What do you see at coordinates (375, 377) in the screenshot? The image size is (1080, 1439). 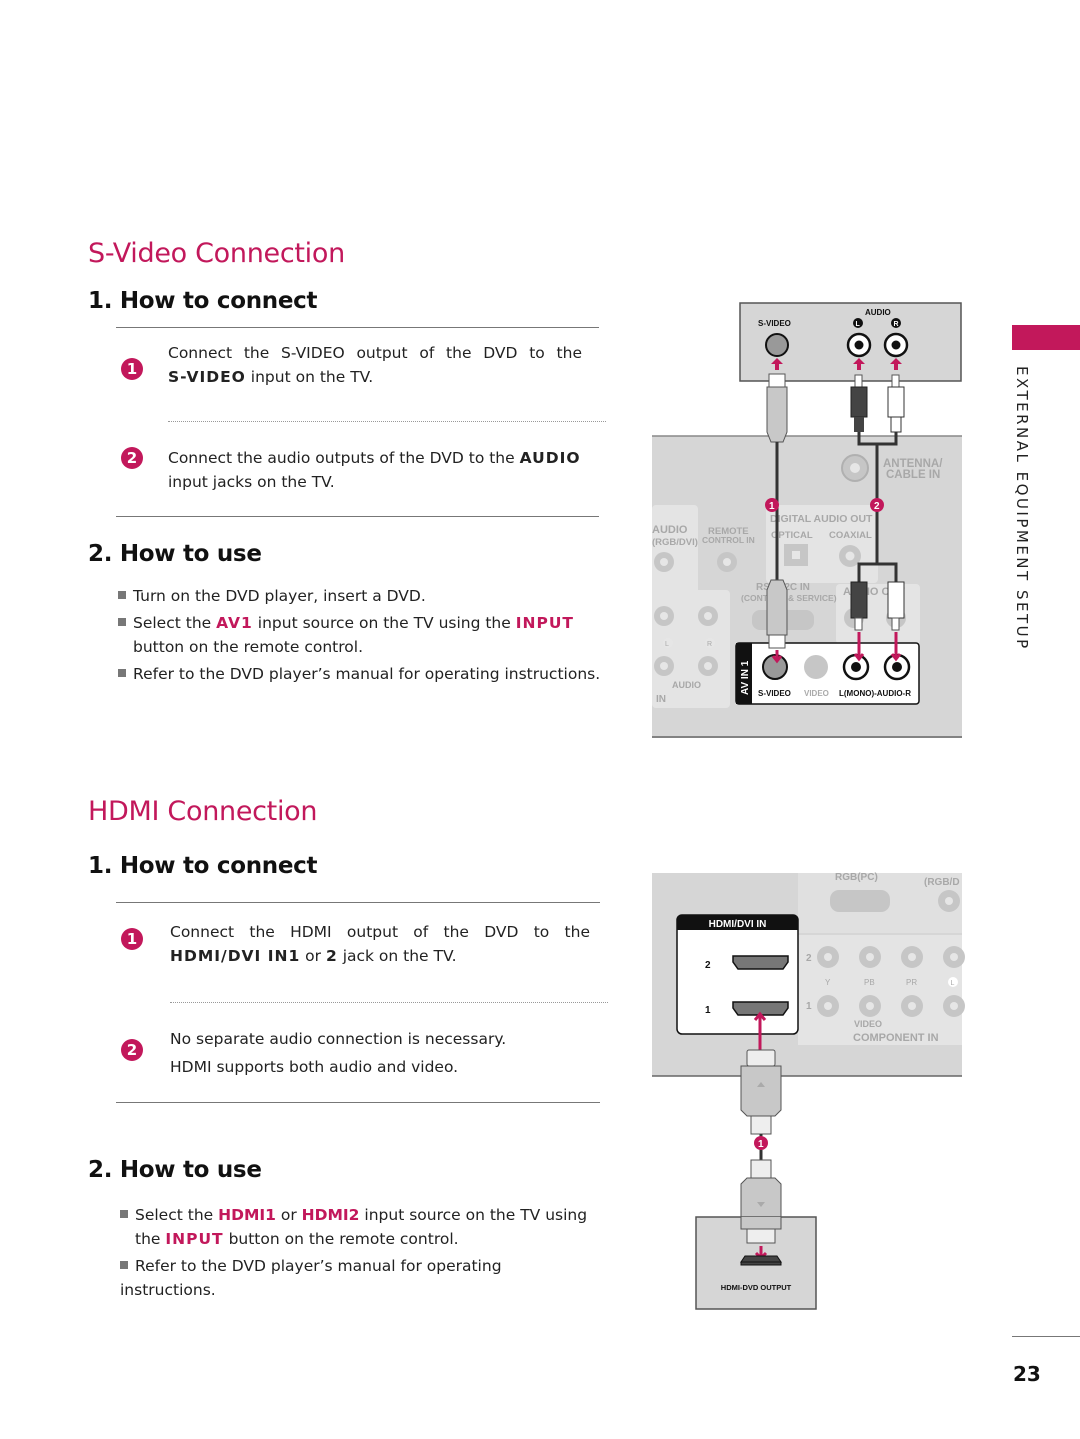 I see `svideo-step-1-line2: S-VIDEO input on the TV.` at bounding box center [375, 377].